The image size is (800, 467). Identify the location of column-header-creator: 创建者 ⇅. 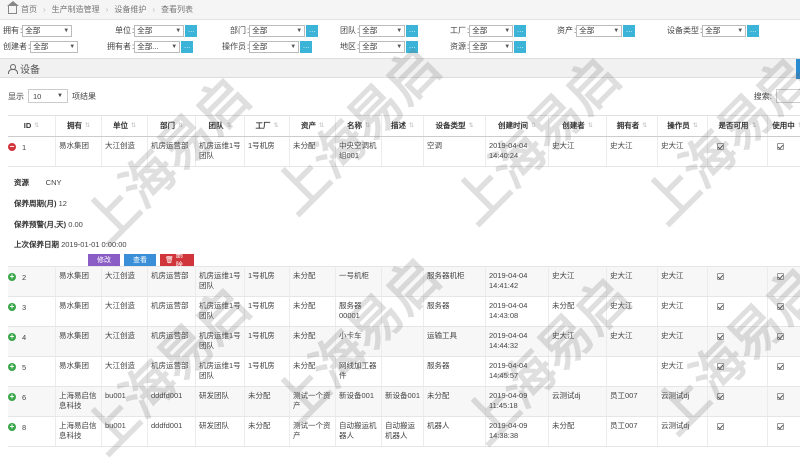
(578, 126).